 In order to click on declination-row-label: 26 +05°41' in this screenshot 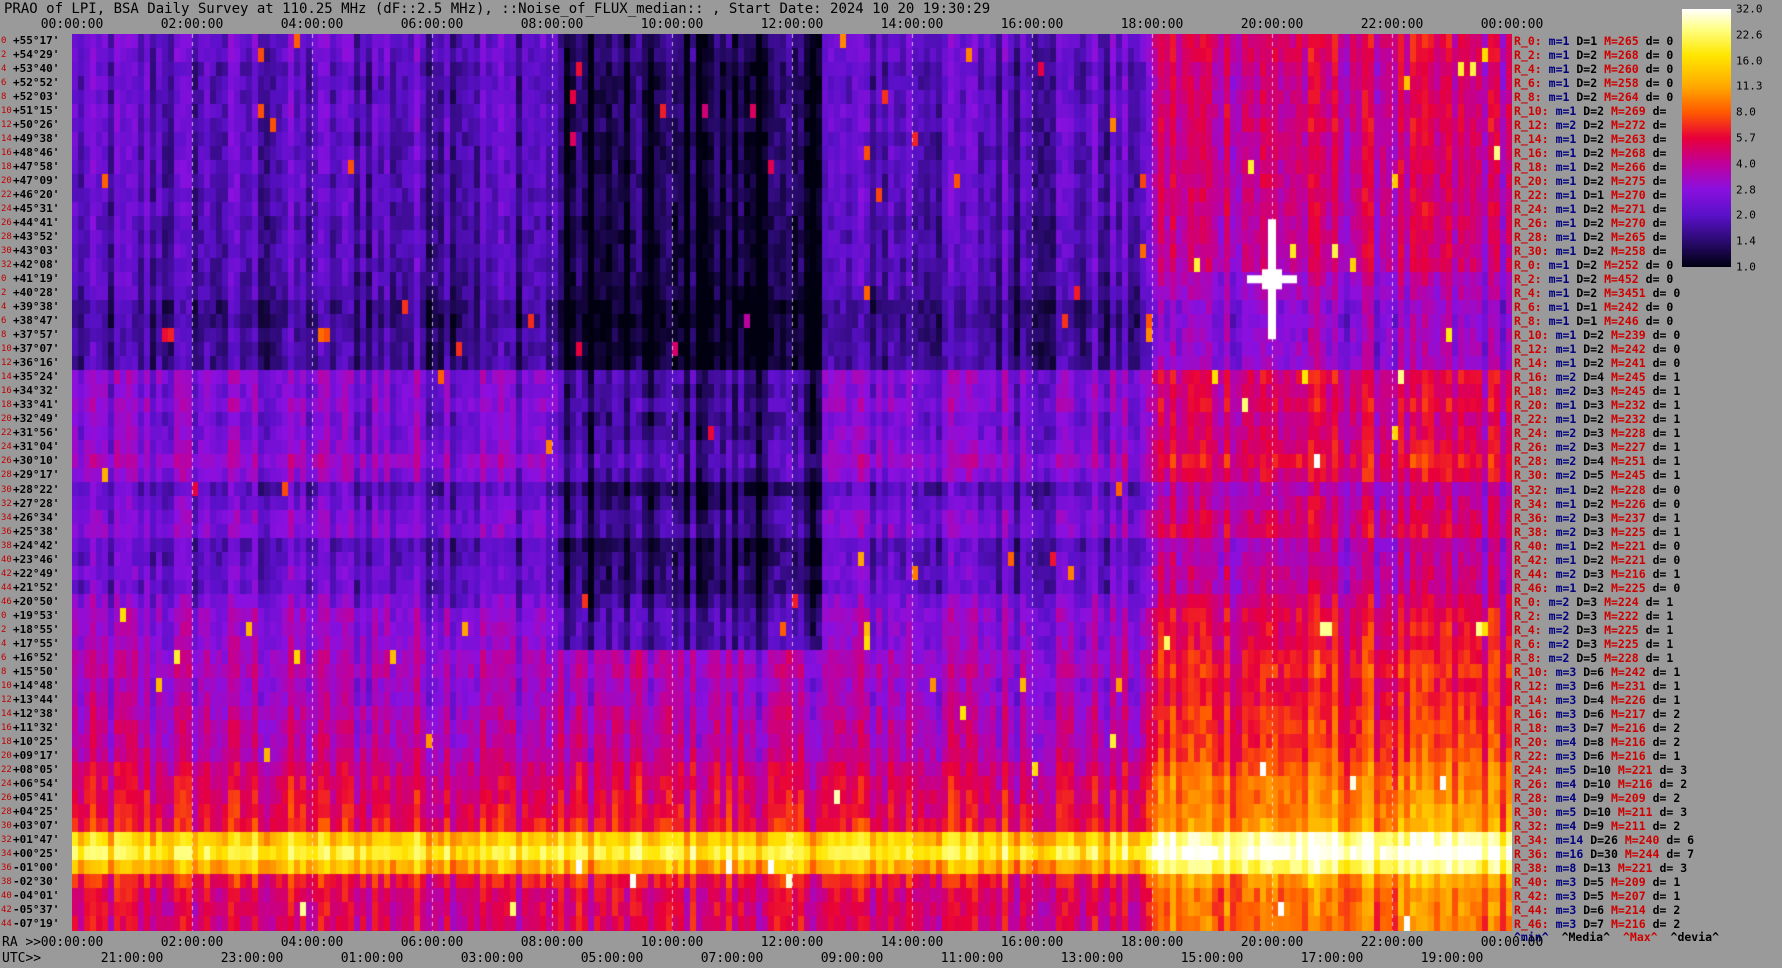, I will do `click(36, 798)`.